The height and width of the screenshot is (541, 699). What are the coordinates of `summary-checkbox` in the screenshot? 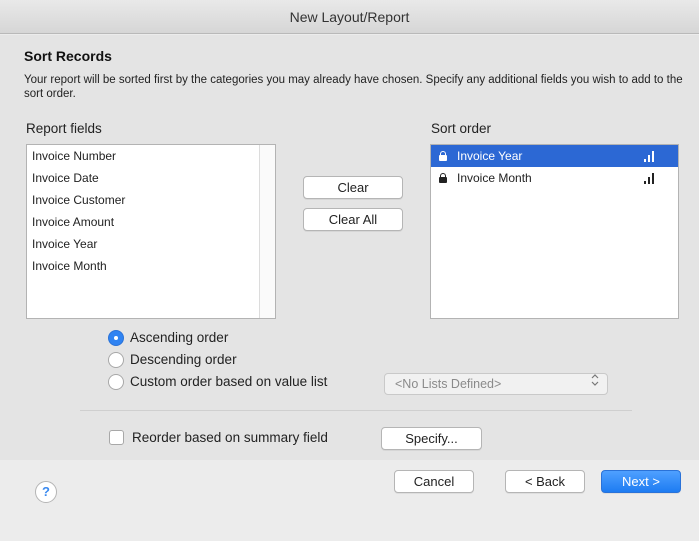 It's located at (116, 437).